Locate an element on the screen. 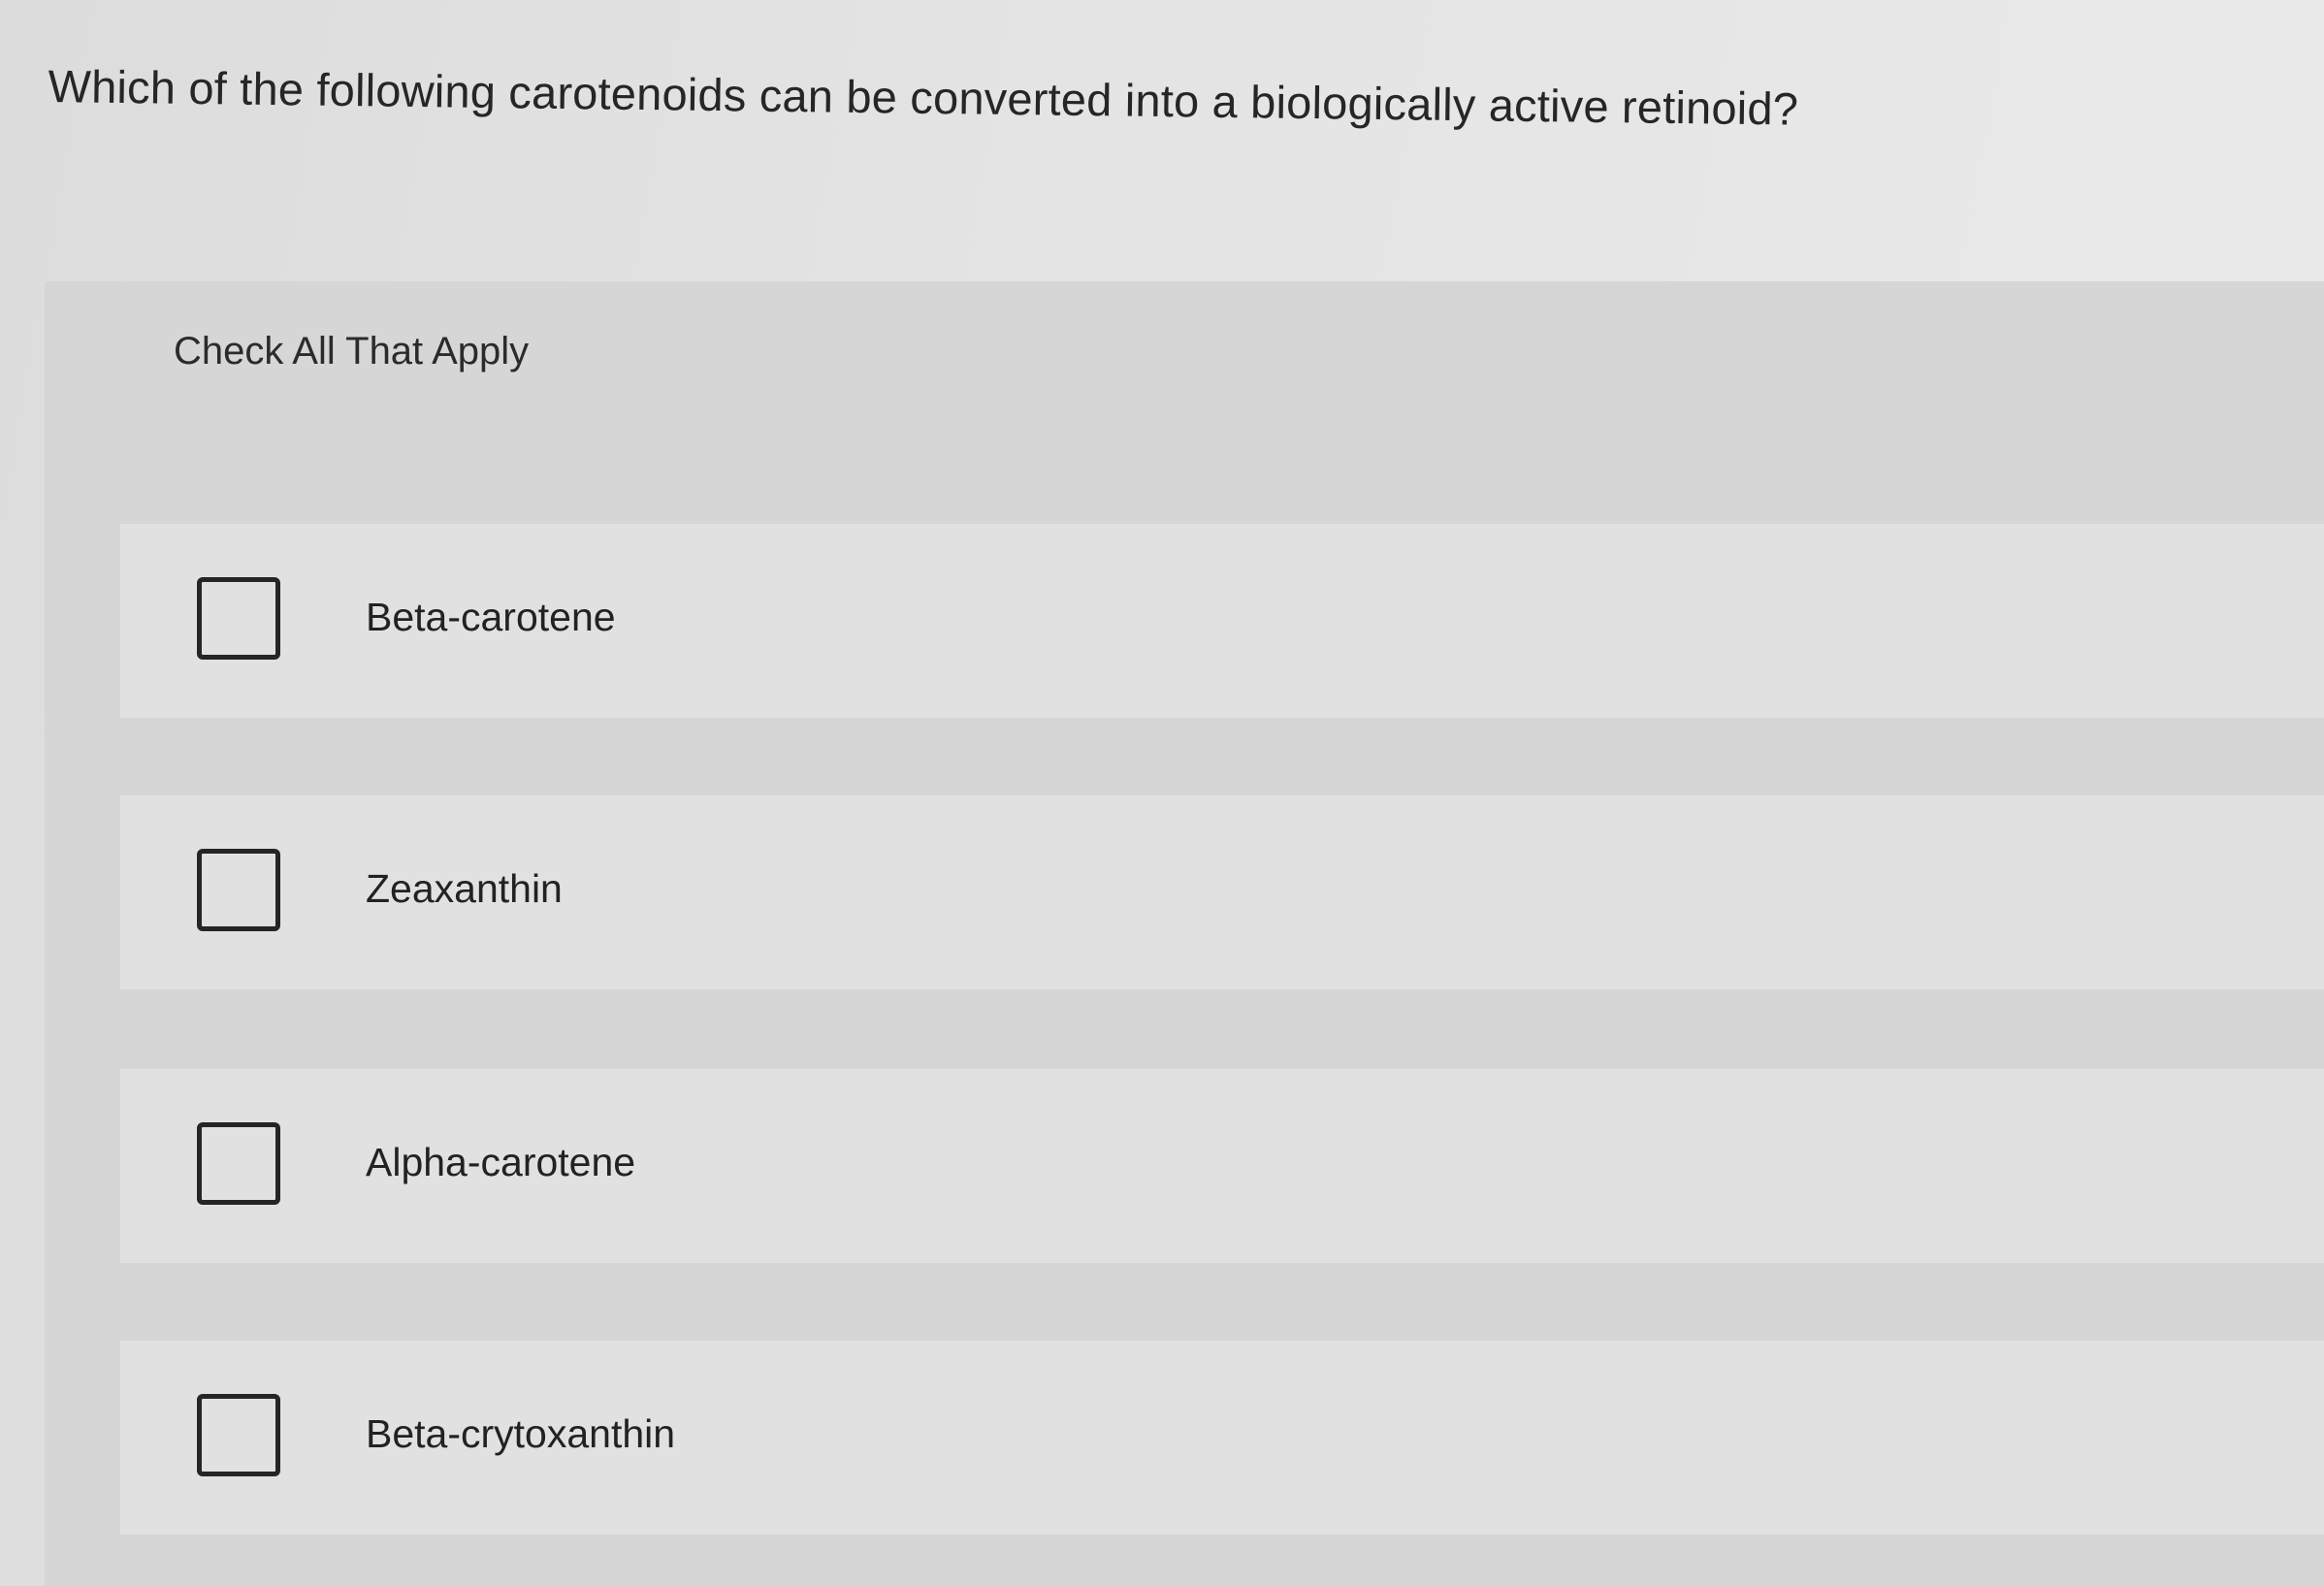 This screenshot has width=2324, height=1586. option-alpha-carotene: Alpha-carotene is located at coordinates (1222, 1166).